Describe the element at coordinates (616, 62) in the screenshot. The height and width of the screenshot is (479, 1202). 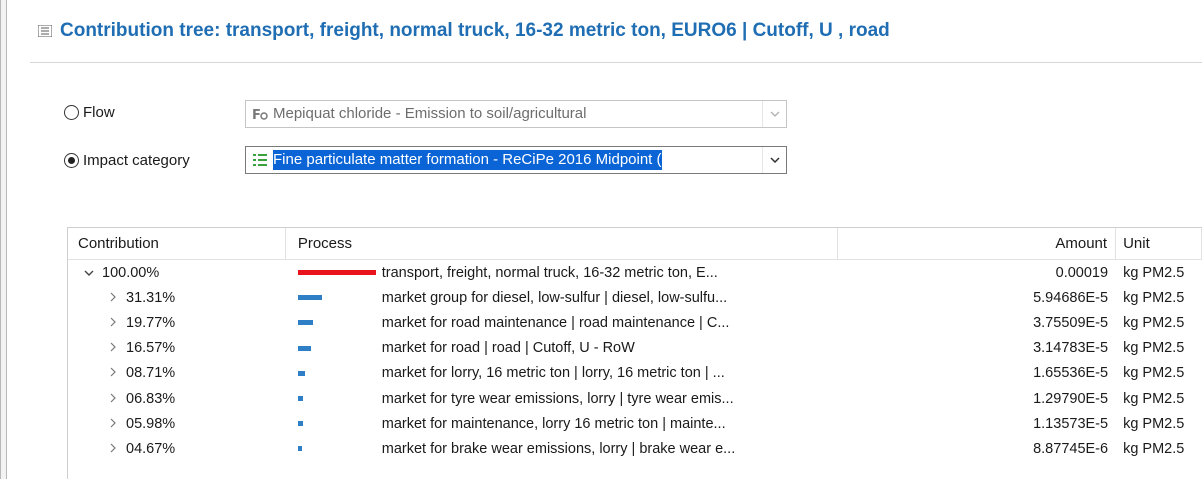
I see `header-divider` at that location.